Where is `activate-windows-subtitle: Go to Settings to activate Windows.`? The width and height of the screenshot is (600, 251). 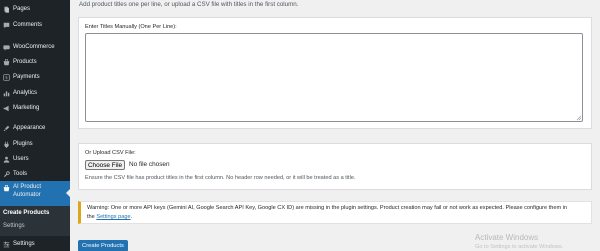
activate-windows-subtitle: Go to Settings to activate Windows. is located at coordinates (519, 247).